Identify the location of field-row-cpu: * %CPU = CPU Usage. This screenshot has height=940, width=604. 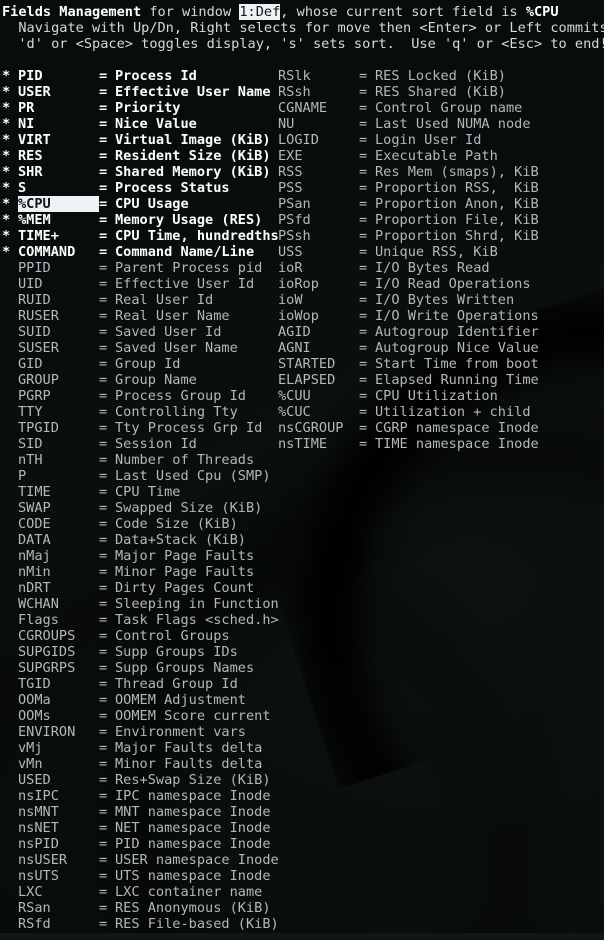
(95, 204).